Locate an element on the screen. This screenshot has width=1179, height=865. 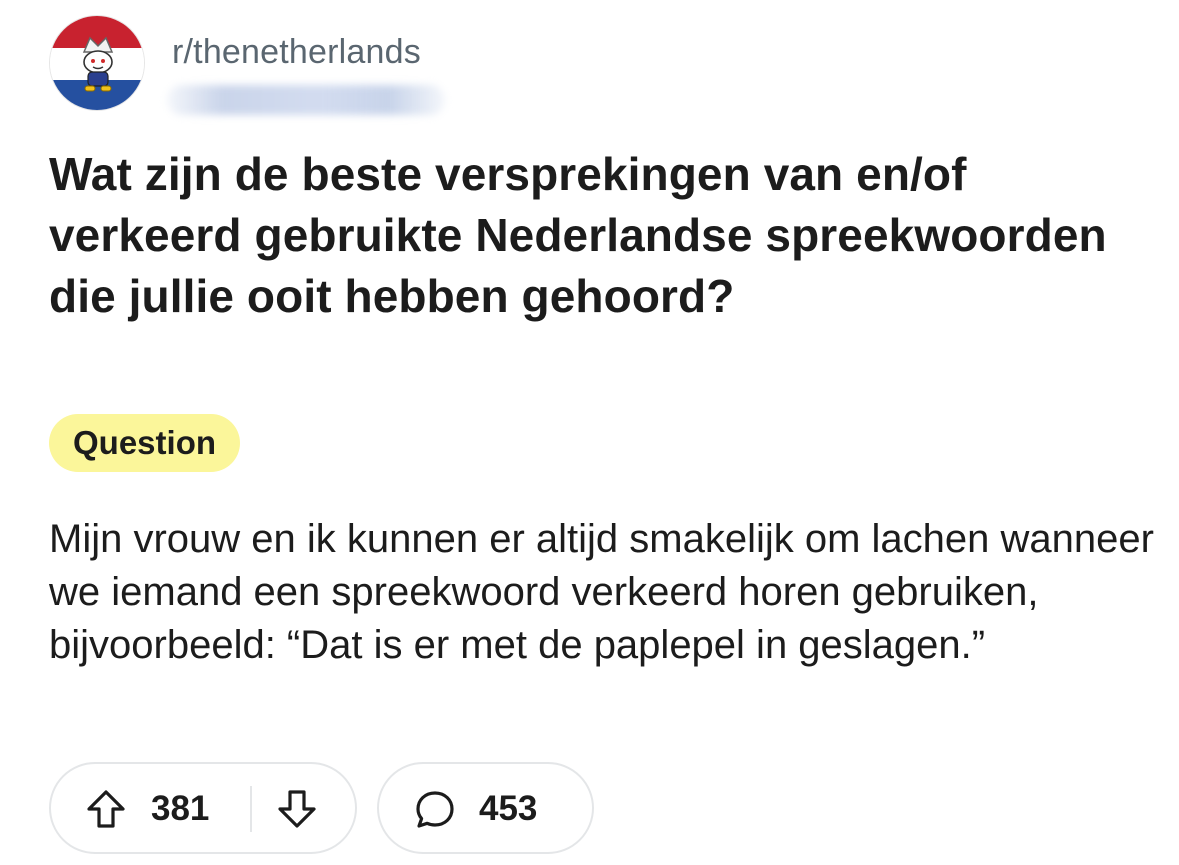
subreddit-name: r/thenetherlands is located at coordinates (296, 52).